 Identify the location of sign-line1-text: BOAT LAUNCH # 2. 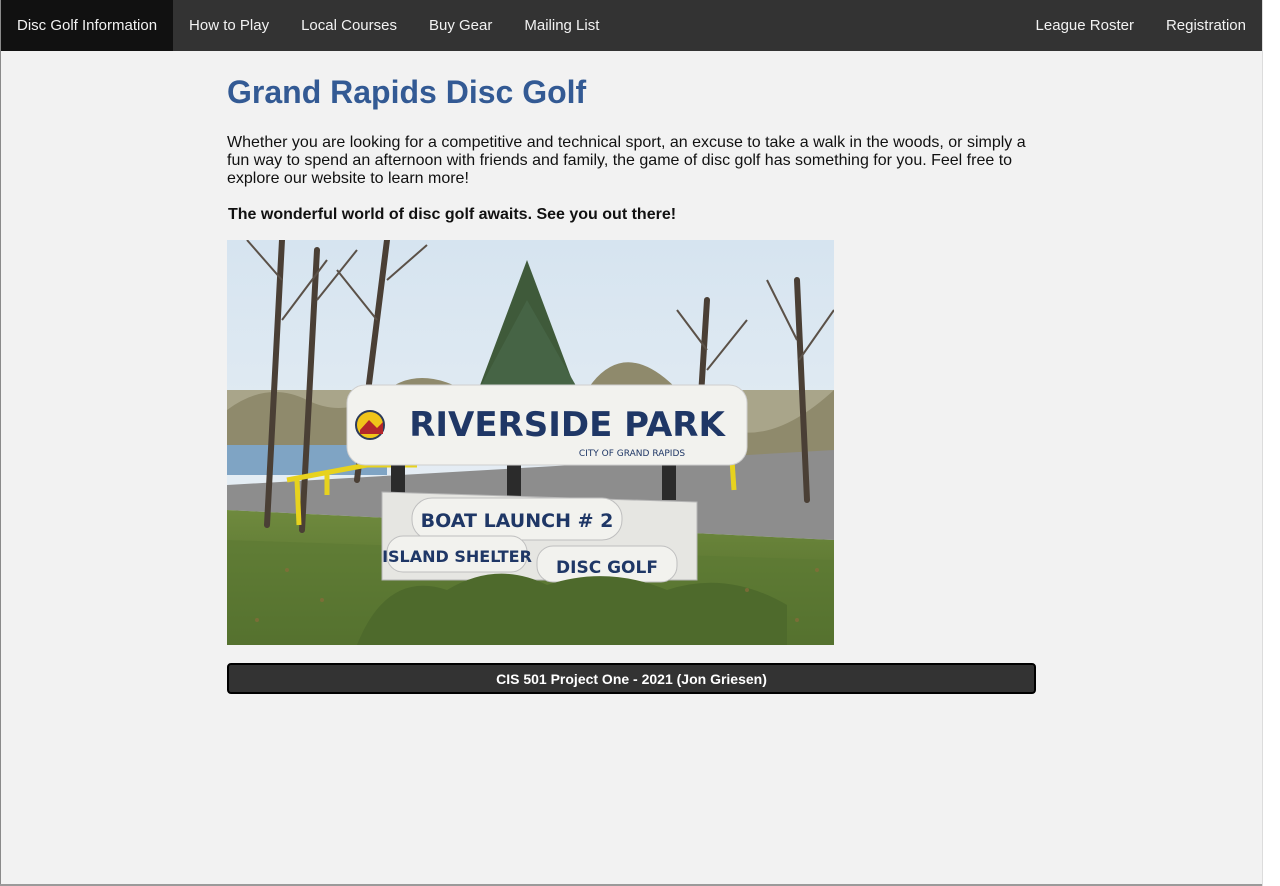
(517, 521).